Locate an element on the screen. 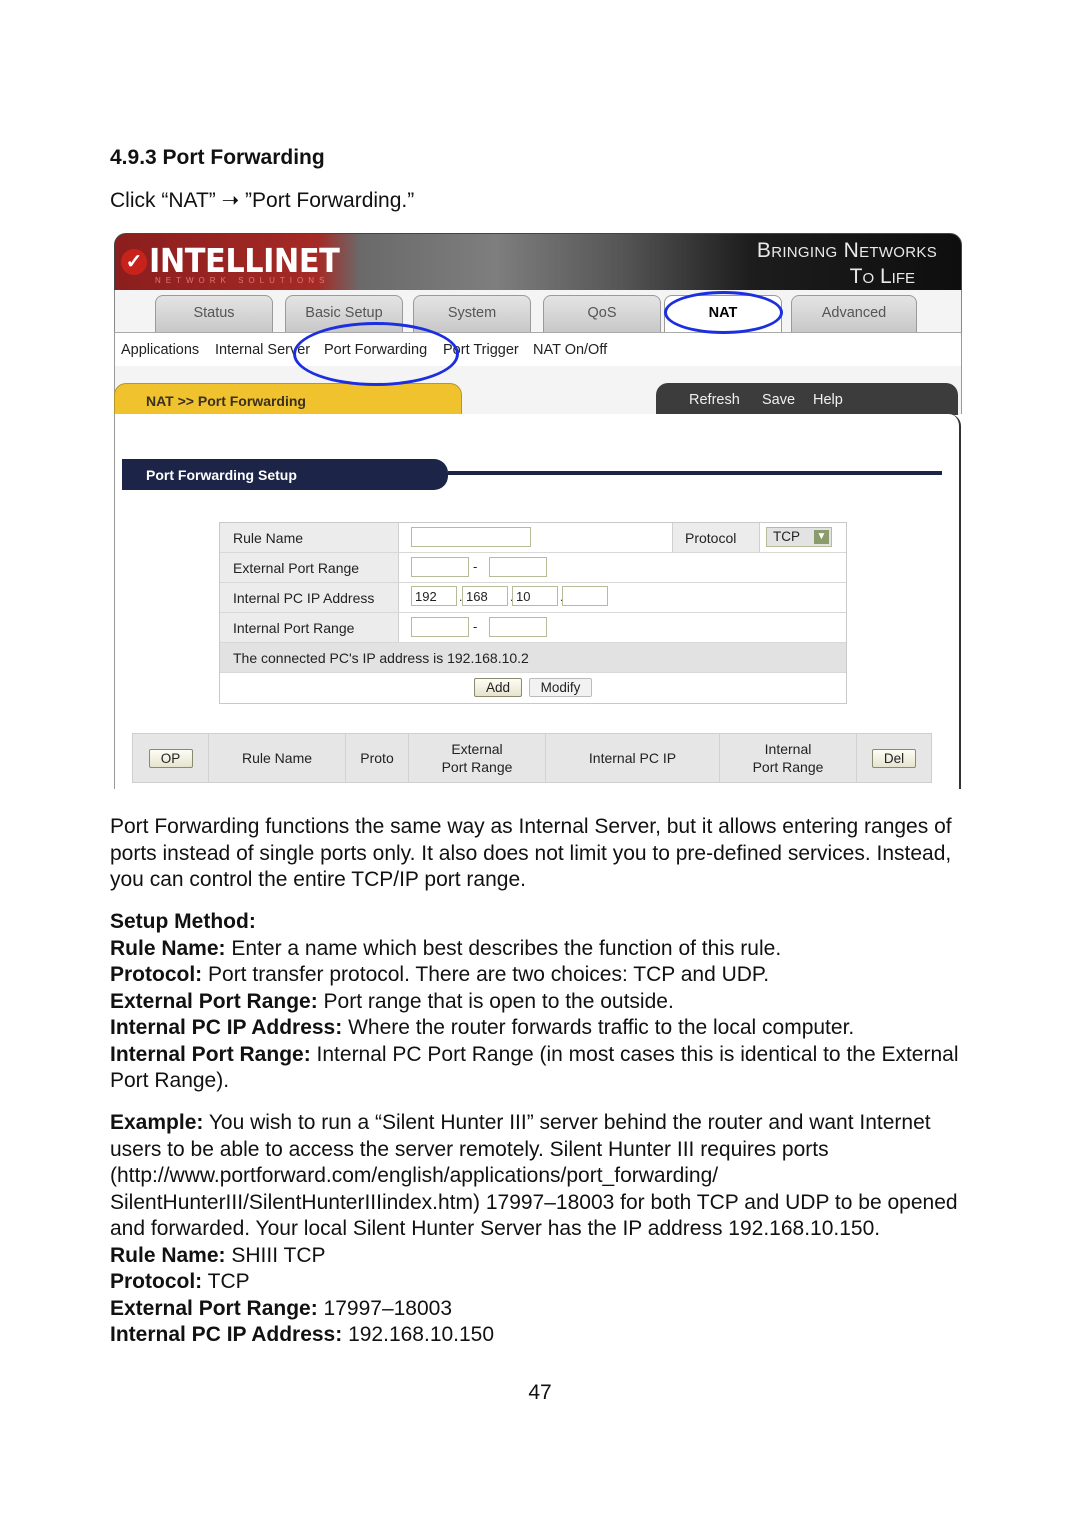  example-term: Example: is located at coordinates (157, 1122).